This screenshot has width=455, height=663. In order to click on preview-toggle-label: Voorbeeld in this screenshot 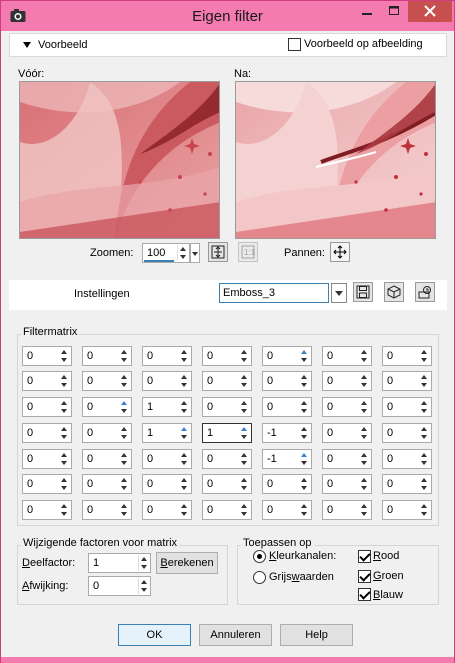, I will do `click(63, 45)`.